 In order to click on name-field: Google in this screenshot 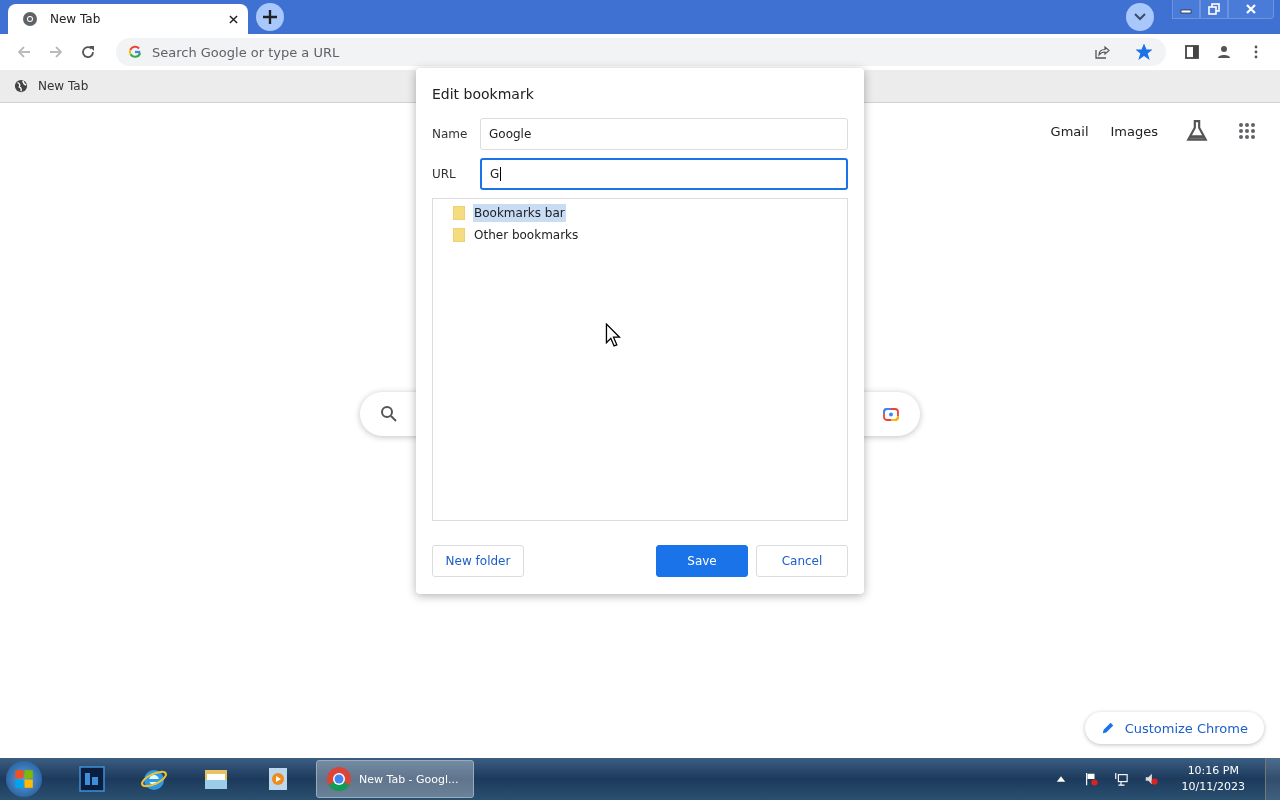, I will do `click(664, 134)`.